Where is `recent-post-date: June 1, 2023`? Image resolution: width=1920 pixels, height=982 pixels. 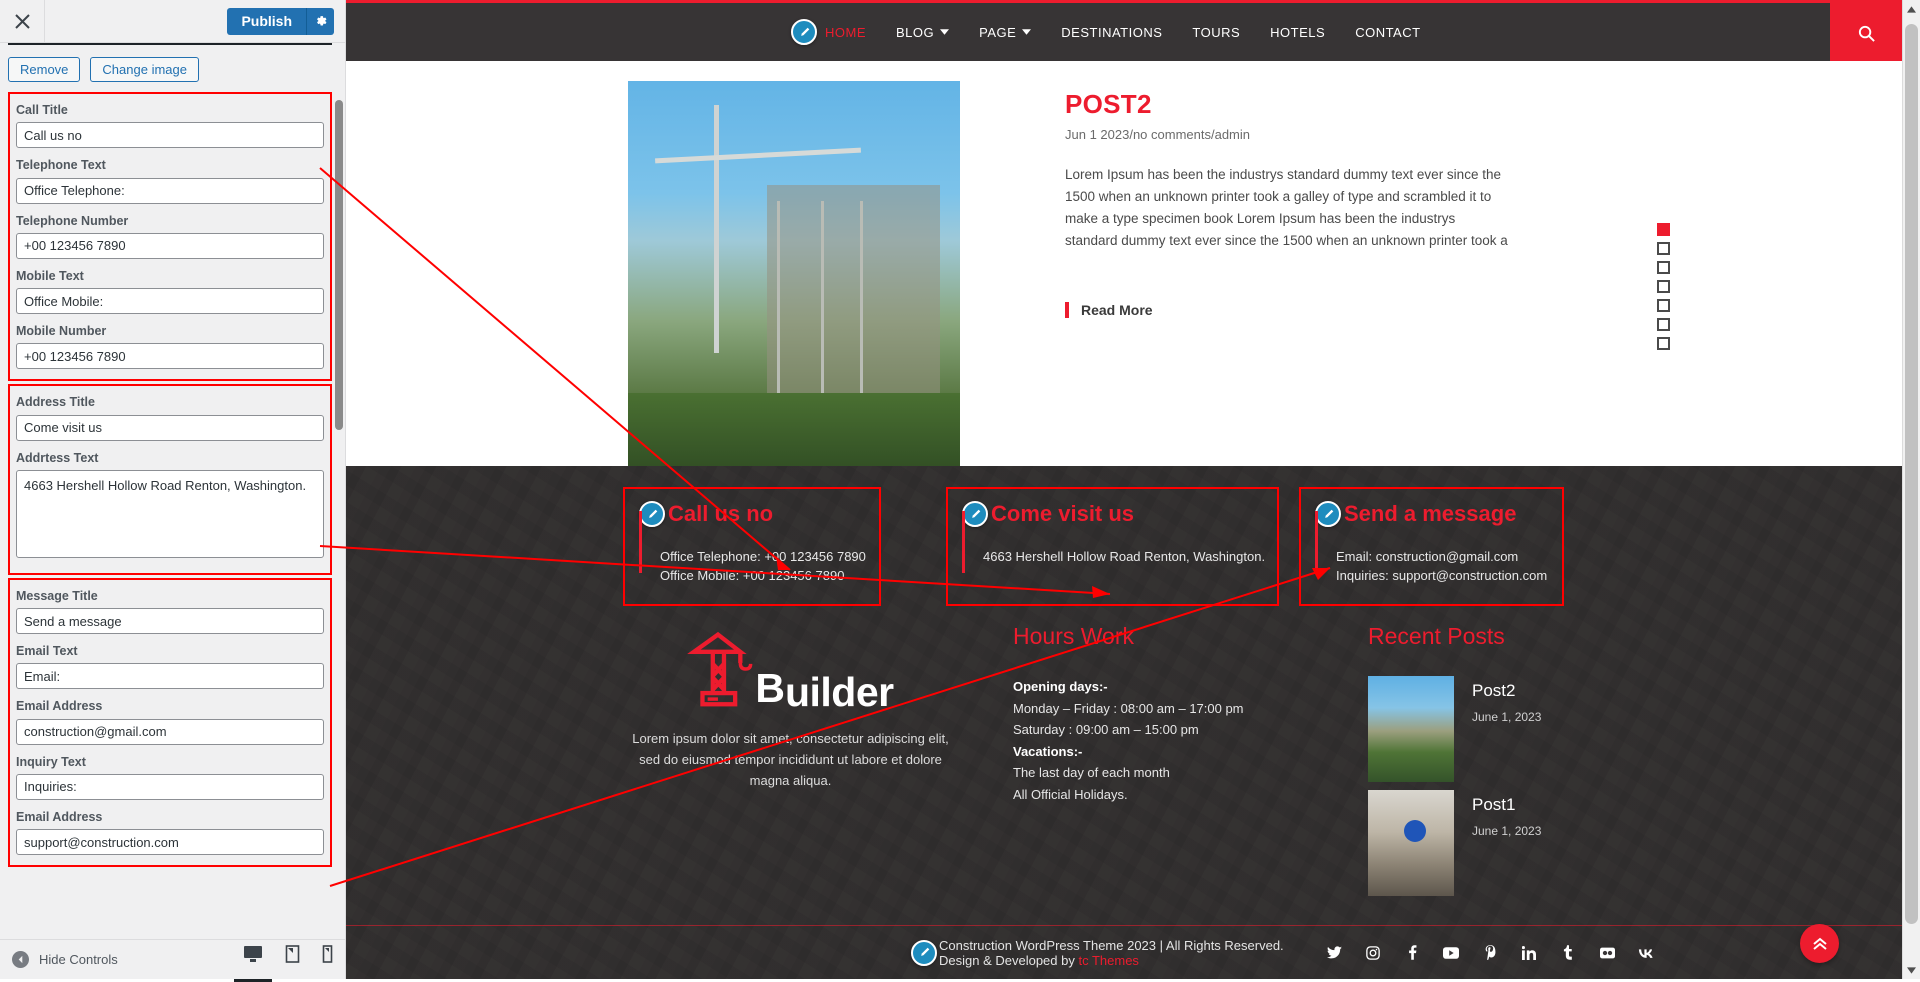
recent-post-date: June 1, 2023 is located at coordinates (1507, 717).